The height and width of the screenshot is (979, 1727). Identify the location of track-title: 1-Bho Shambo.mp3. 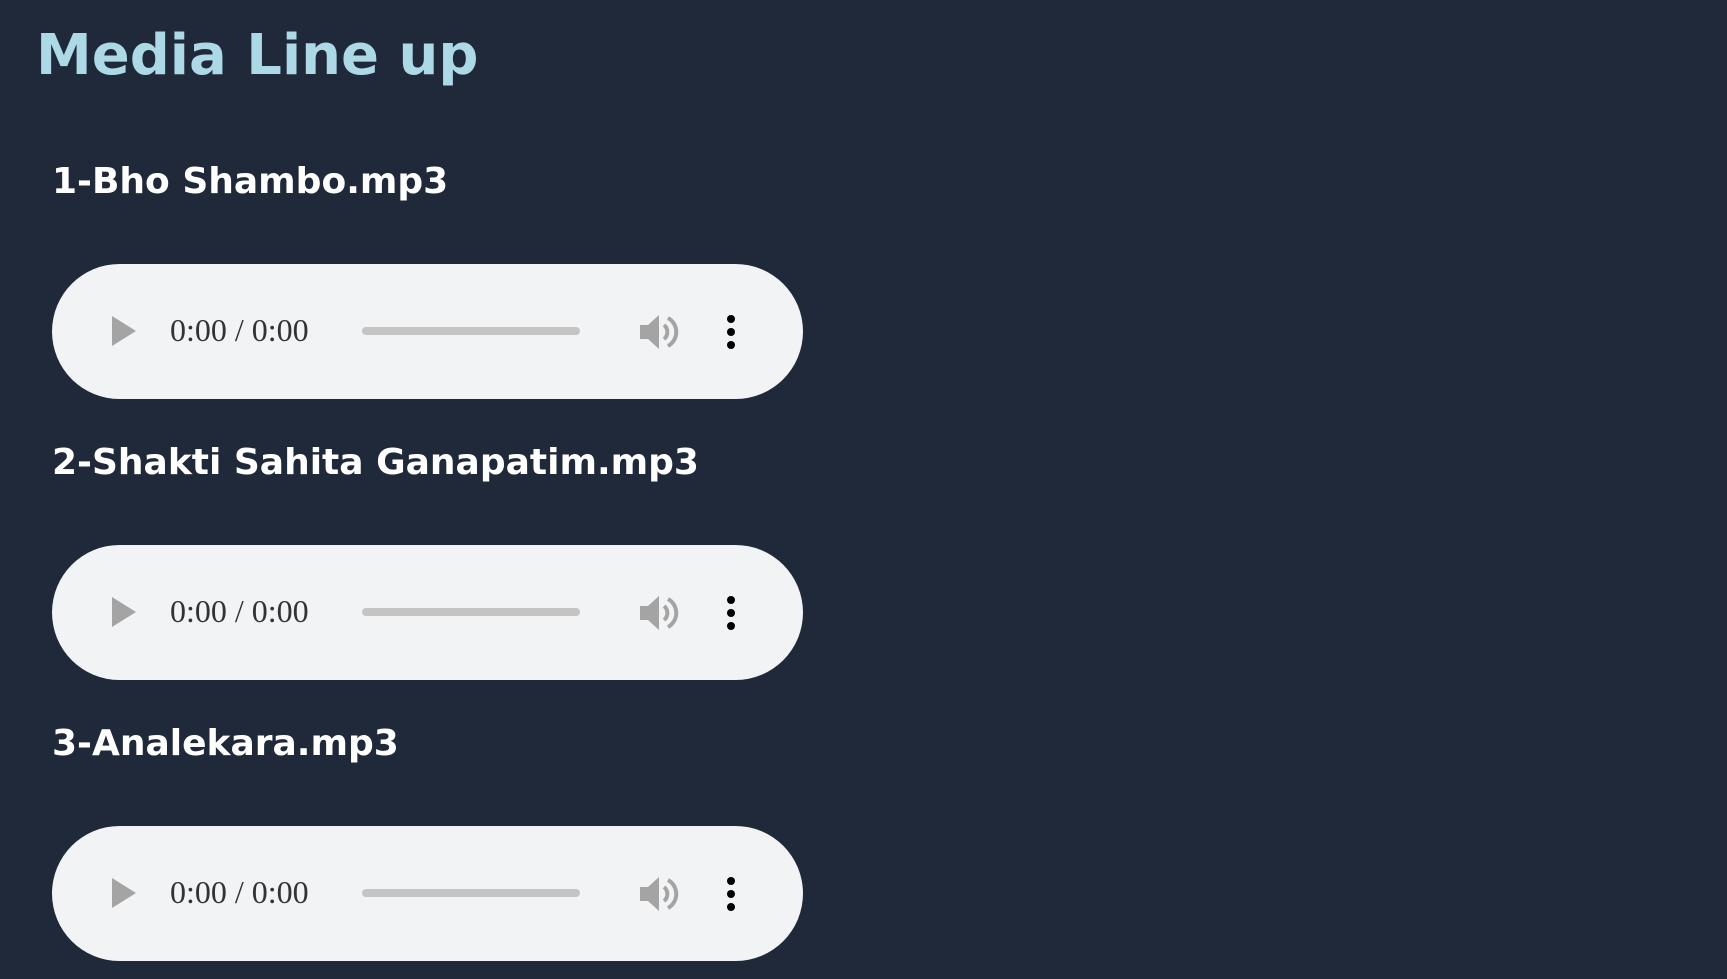
(250, 181).